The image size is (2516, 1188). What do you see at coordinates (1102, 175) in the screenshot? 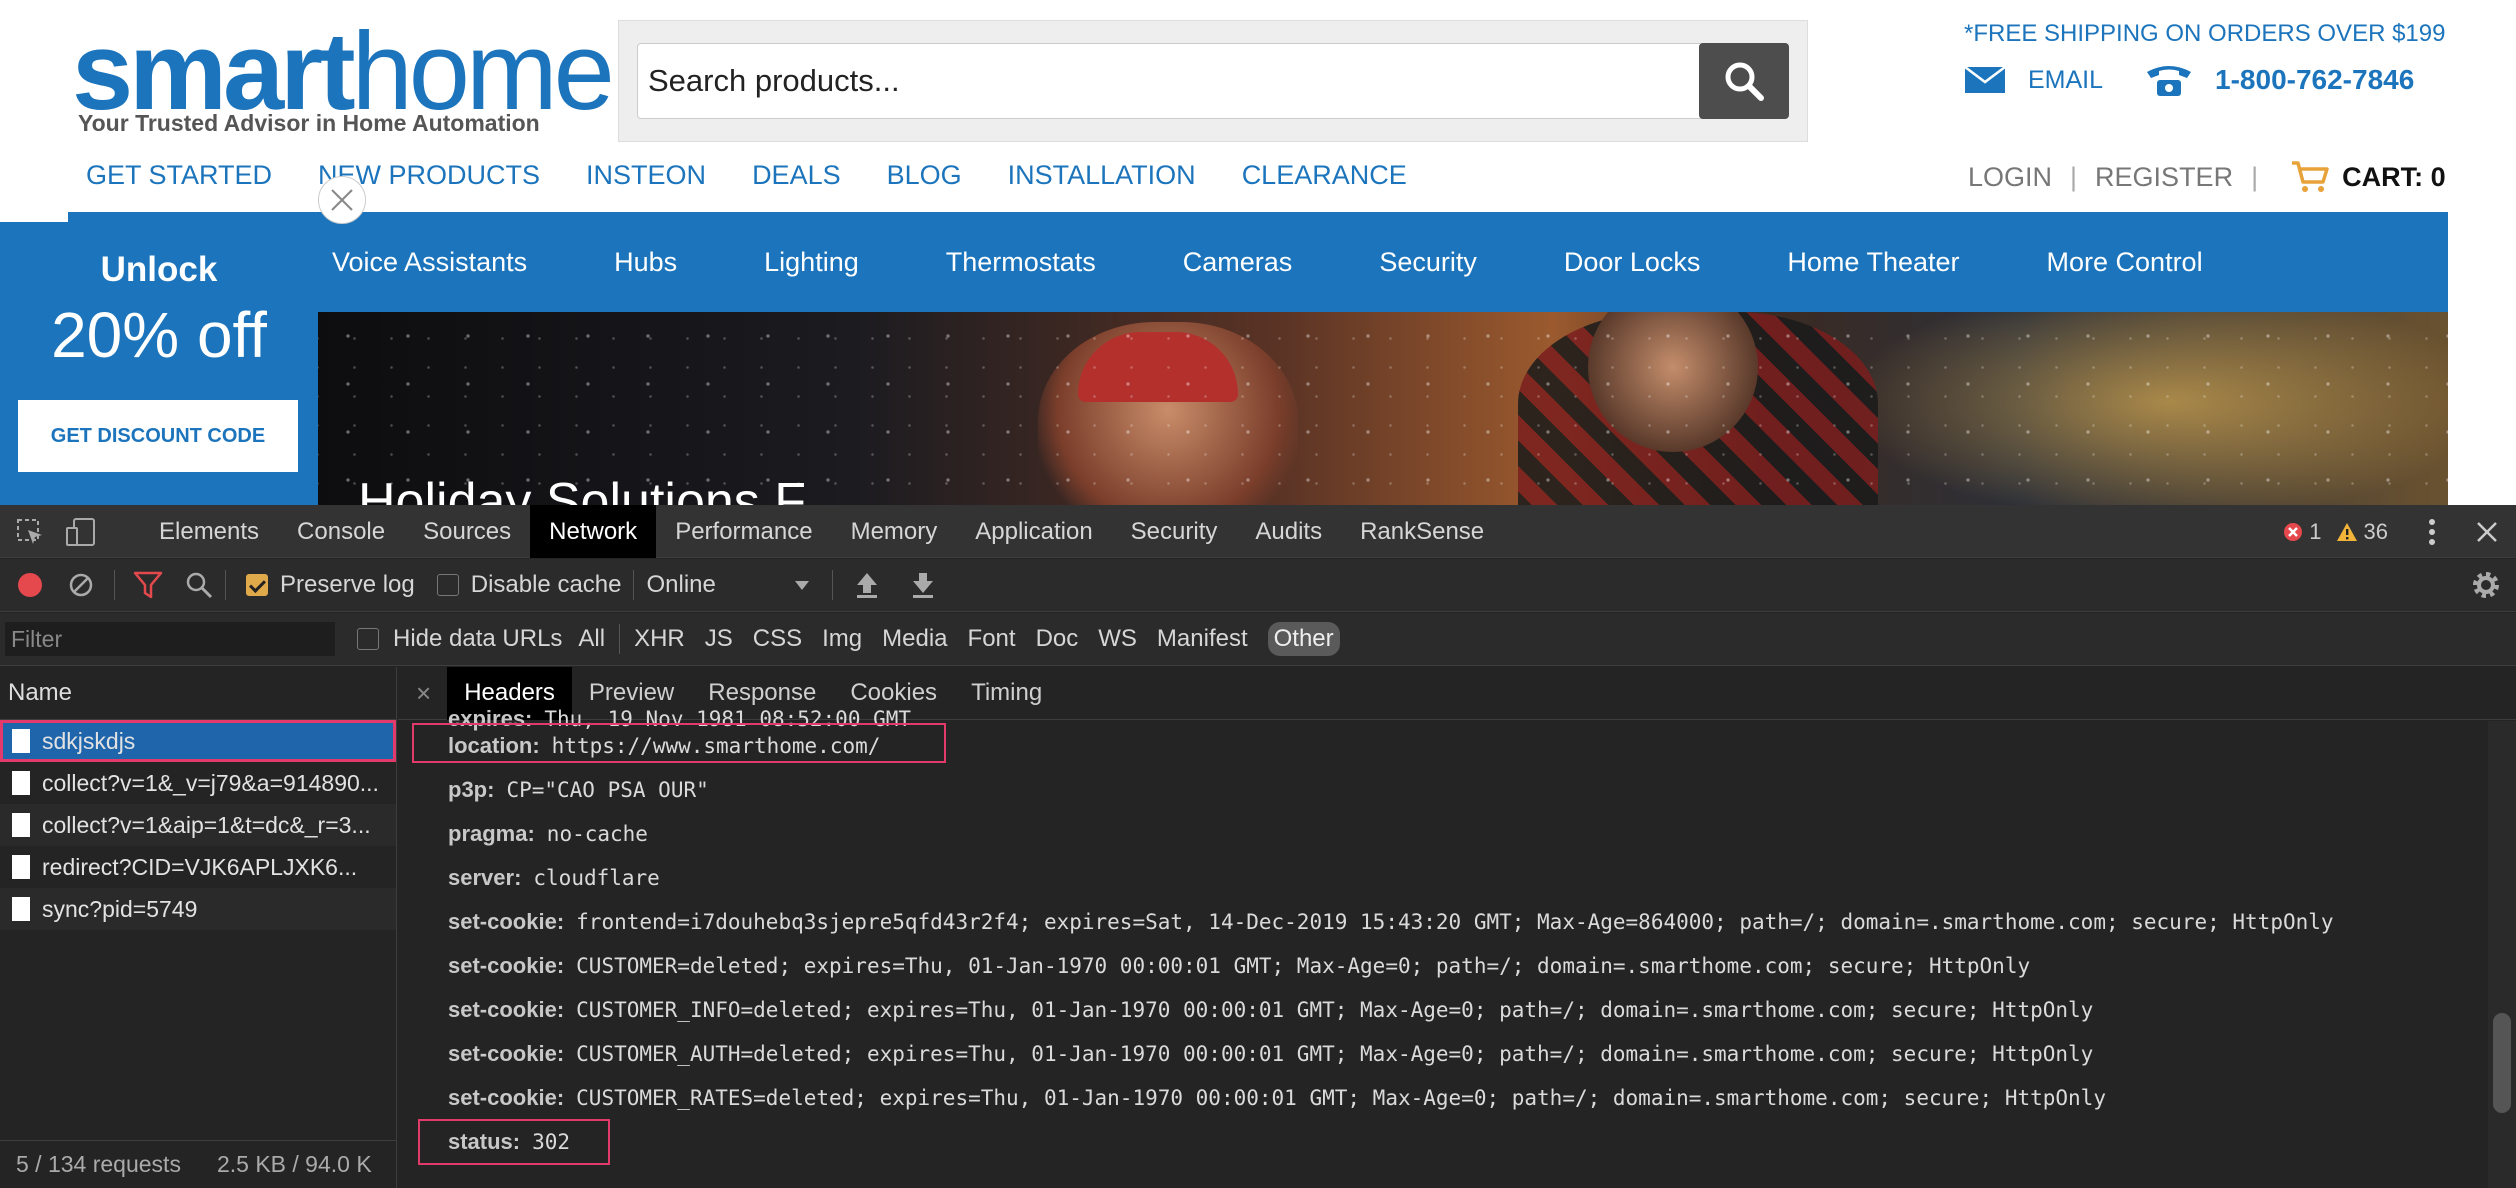
I see `nav-installation: INSTALLATION` at bounding box center [1102, 175].